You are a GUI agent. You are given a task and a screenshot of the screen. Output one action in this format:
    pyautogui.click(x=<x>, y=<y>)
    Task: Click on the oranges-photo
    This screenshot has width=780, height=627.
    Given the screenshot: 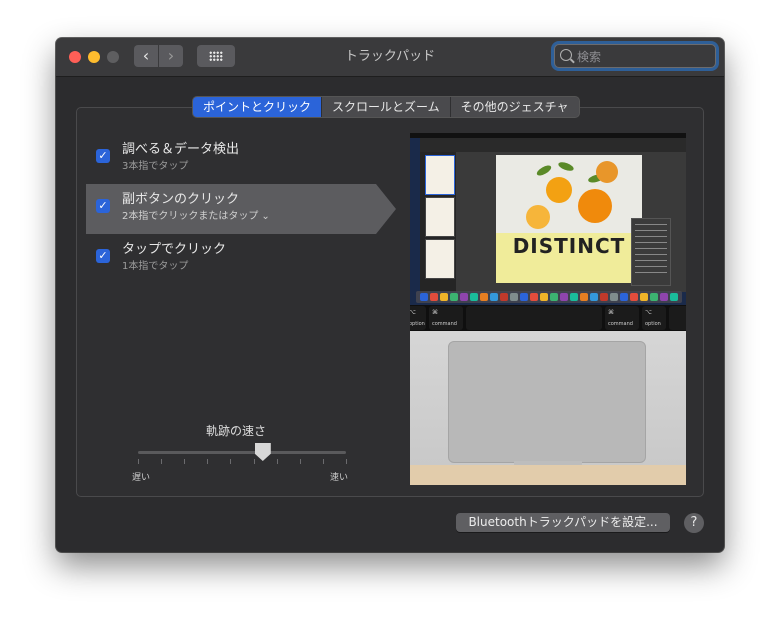 What is the action you would take?
    pyautogui.click(x=569, y=194)
    